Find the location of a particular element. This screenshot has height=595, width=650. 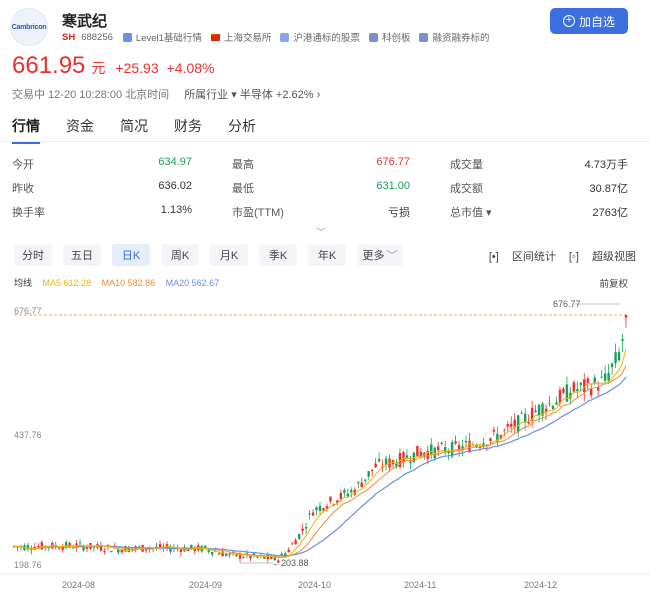

max-annotation: 676.77 is located at coordinates (567, 304).